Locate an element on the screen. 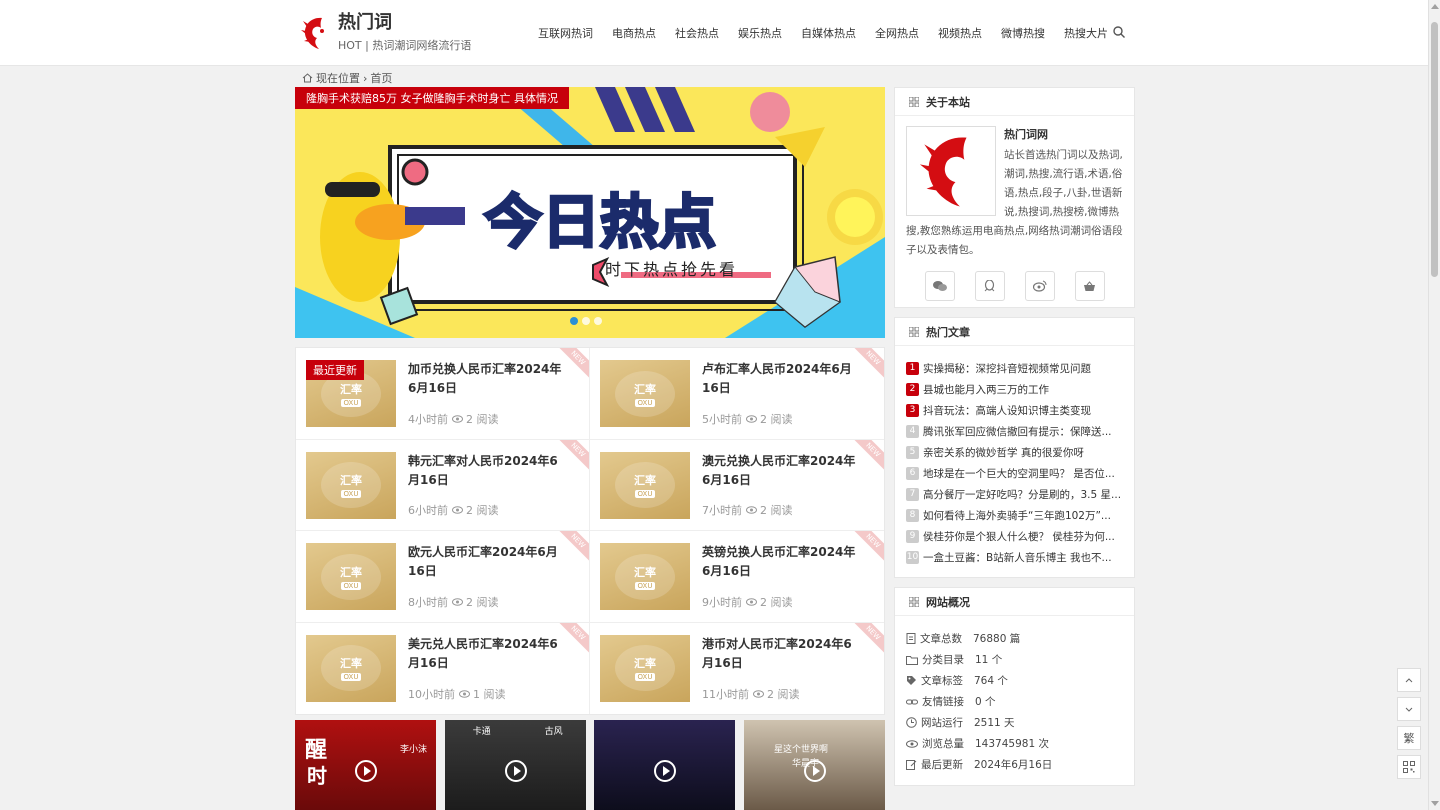 The image size is (1440, 810). article-title: 英镑兑换人民币汇率2024年6月16日 is located at coordinates (788, 562).